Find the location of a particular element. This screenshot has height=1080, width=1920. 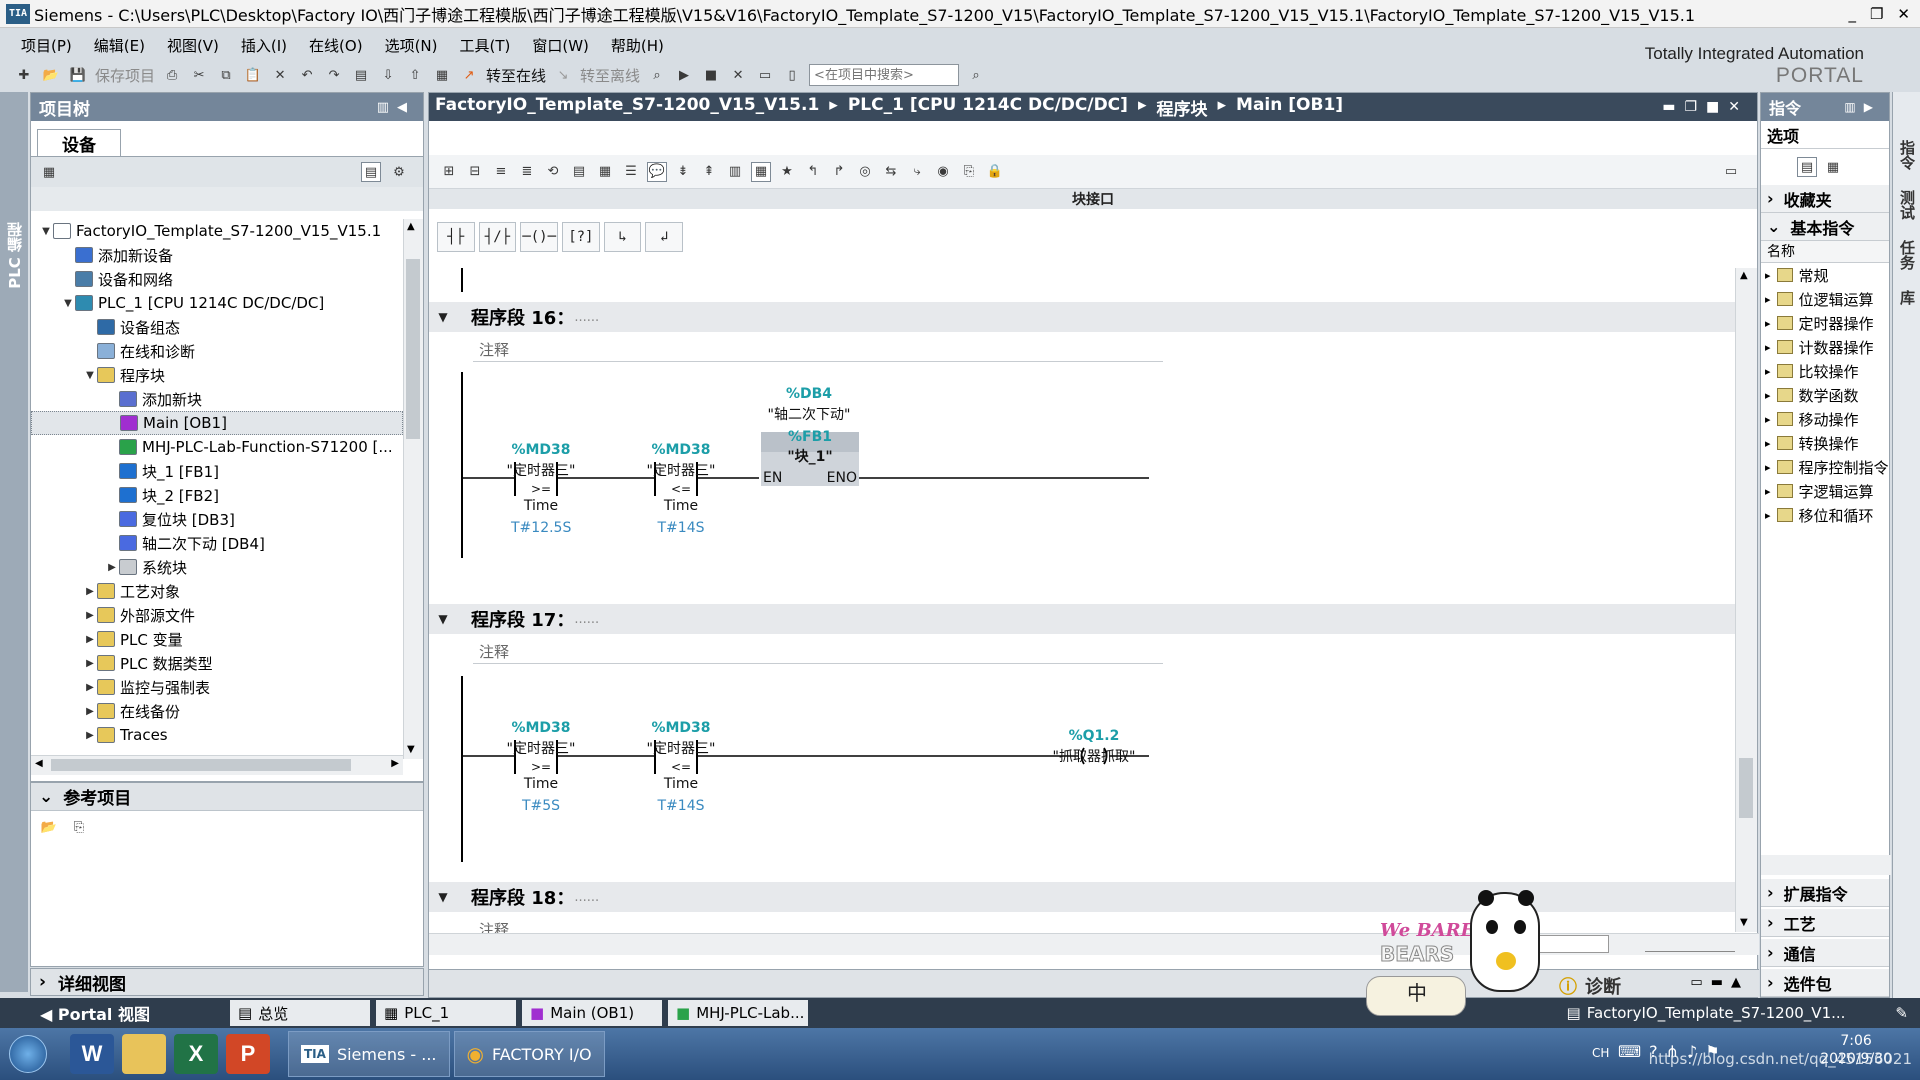

info-icon: ⓘ is located at coordinates (1568, 986).